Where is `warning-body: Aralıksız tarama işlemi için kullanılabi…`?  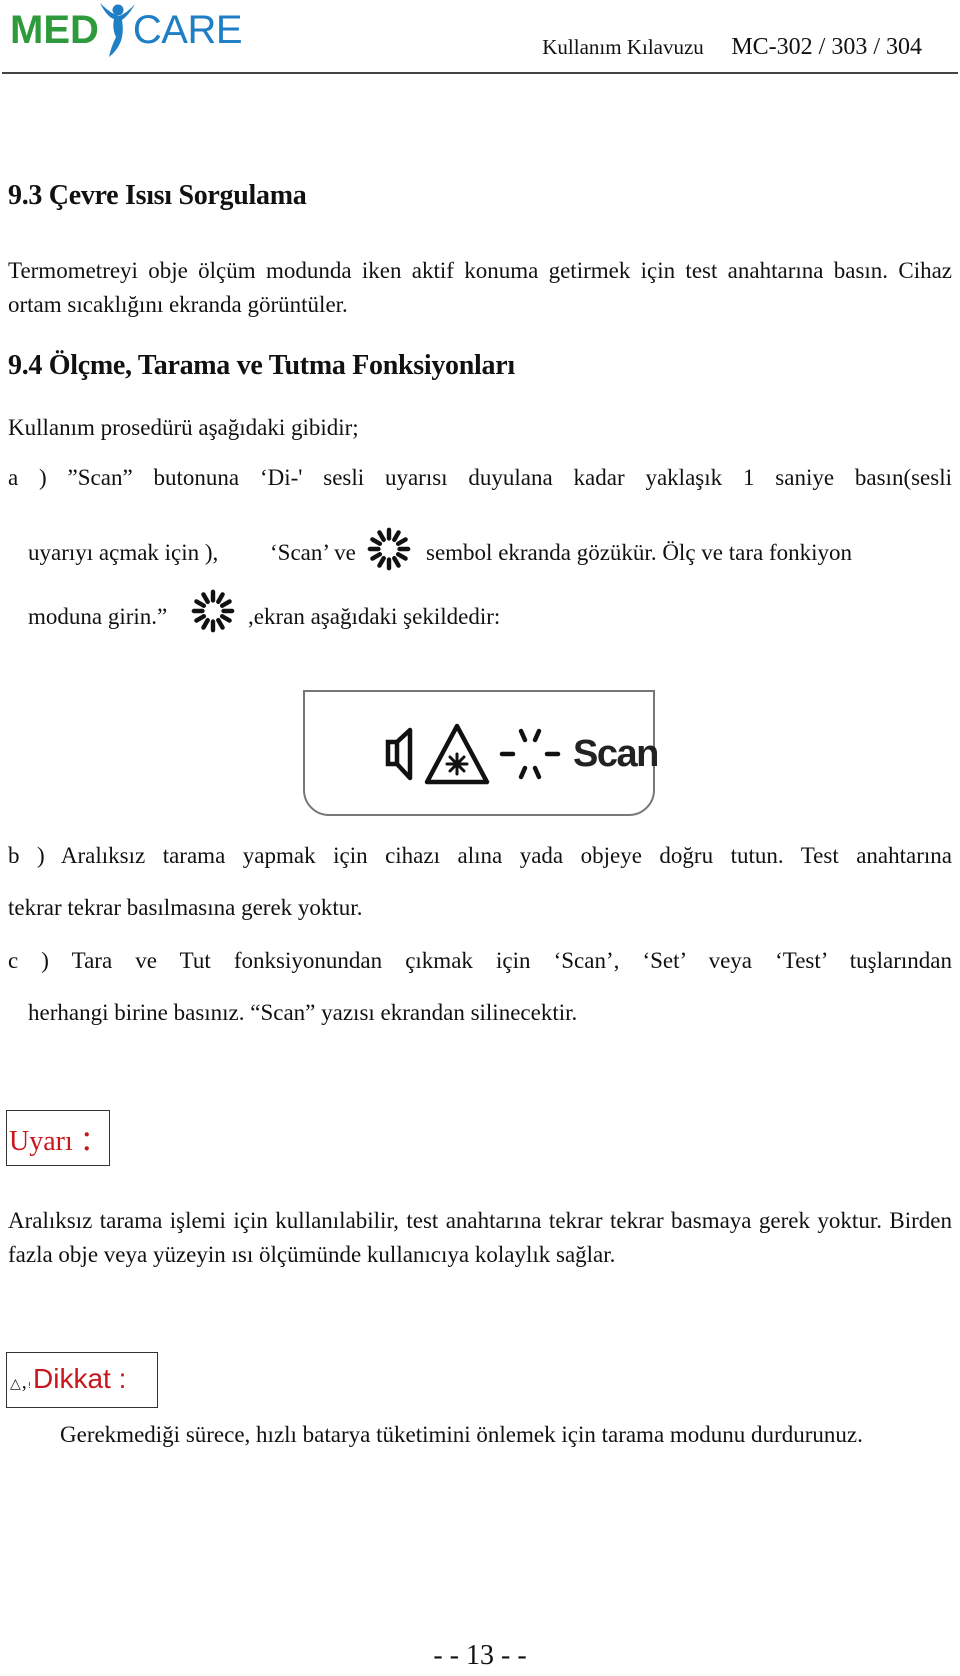 warning-body: Aralıksız tarama işlemi için kullanılabi… is located at coordinates (480, 1237).